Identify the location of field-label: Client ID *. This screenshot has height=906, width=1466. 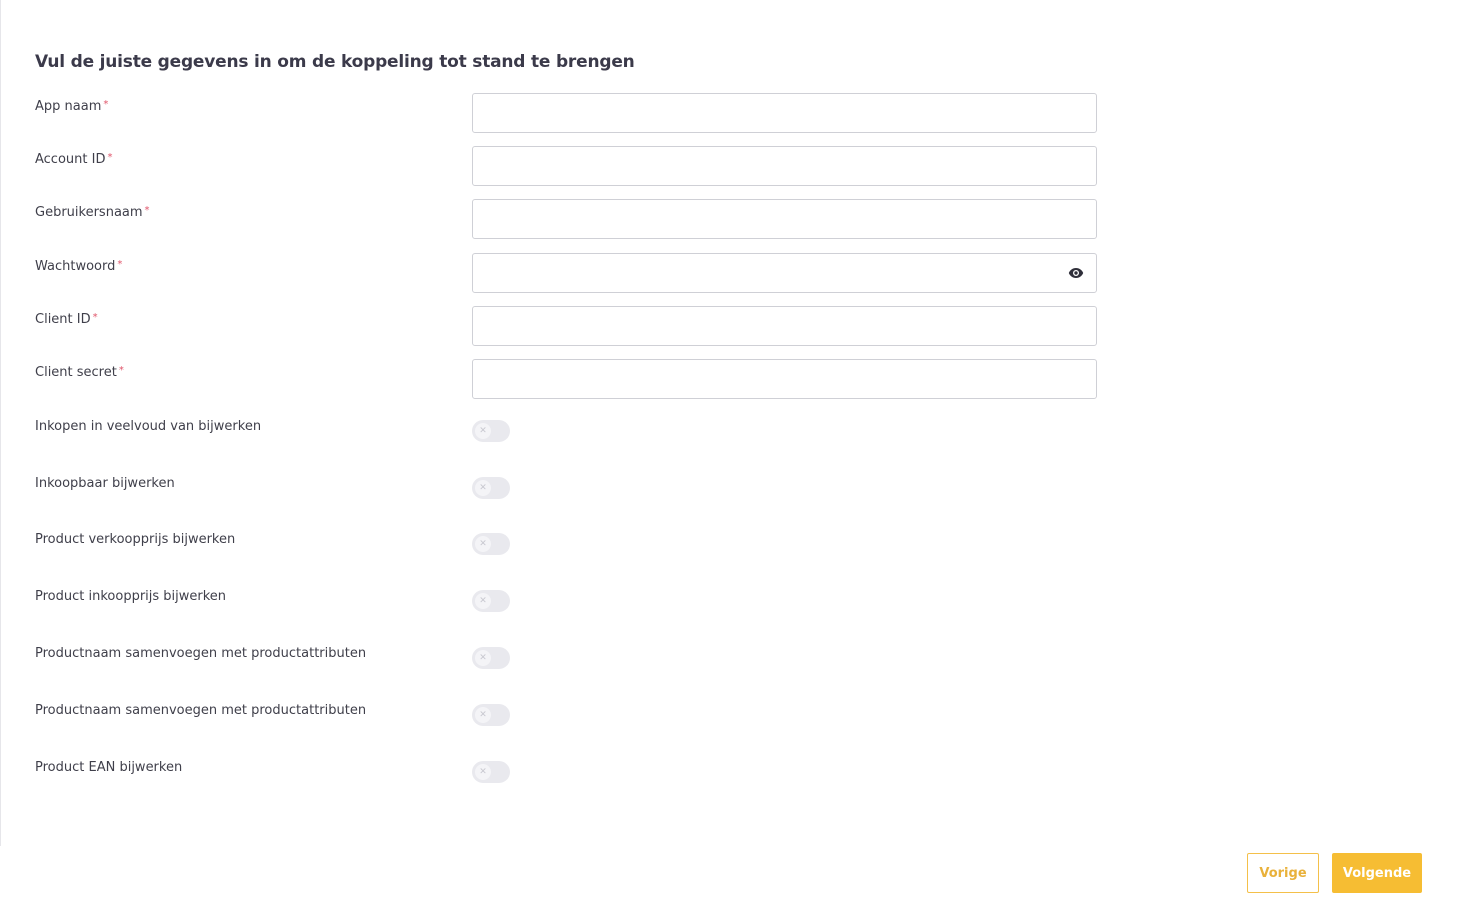
(66, 319).